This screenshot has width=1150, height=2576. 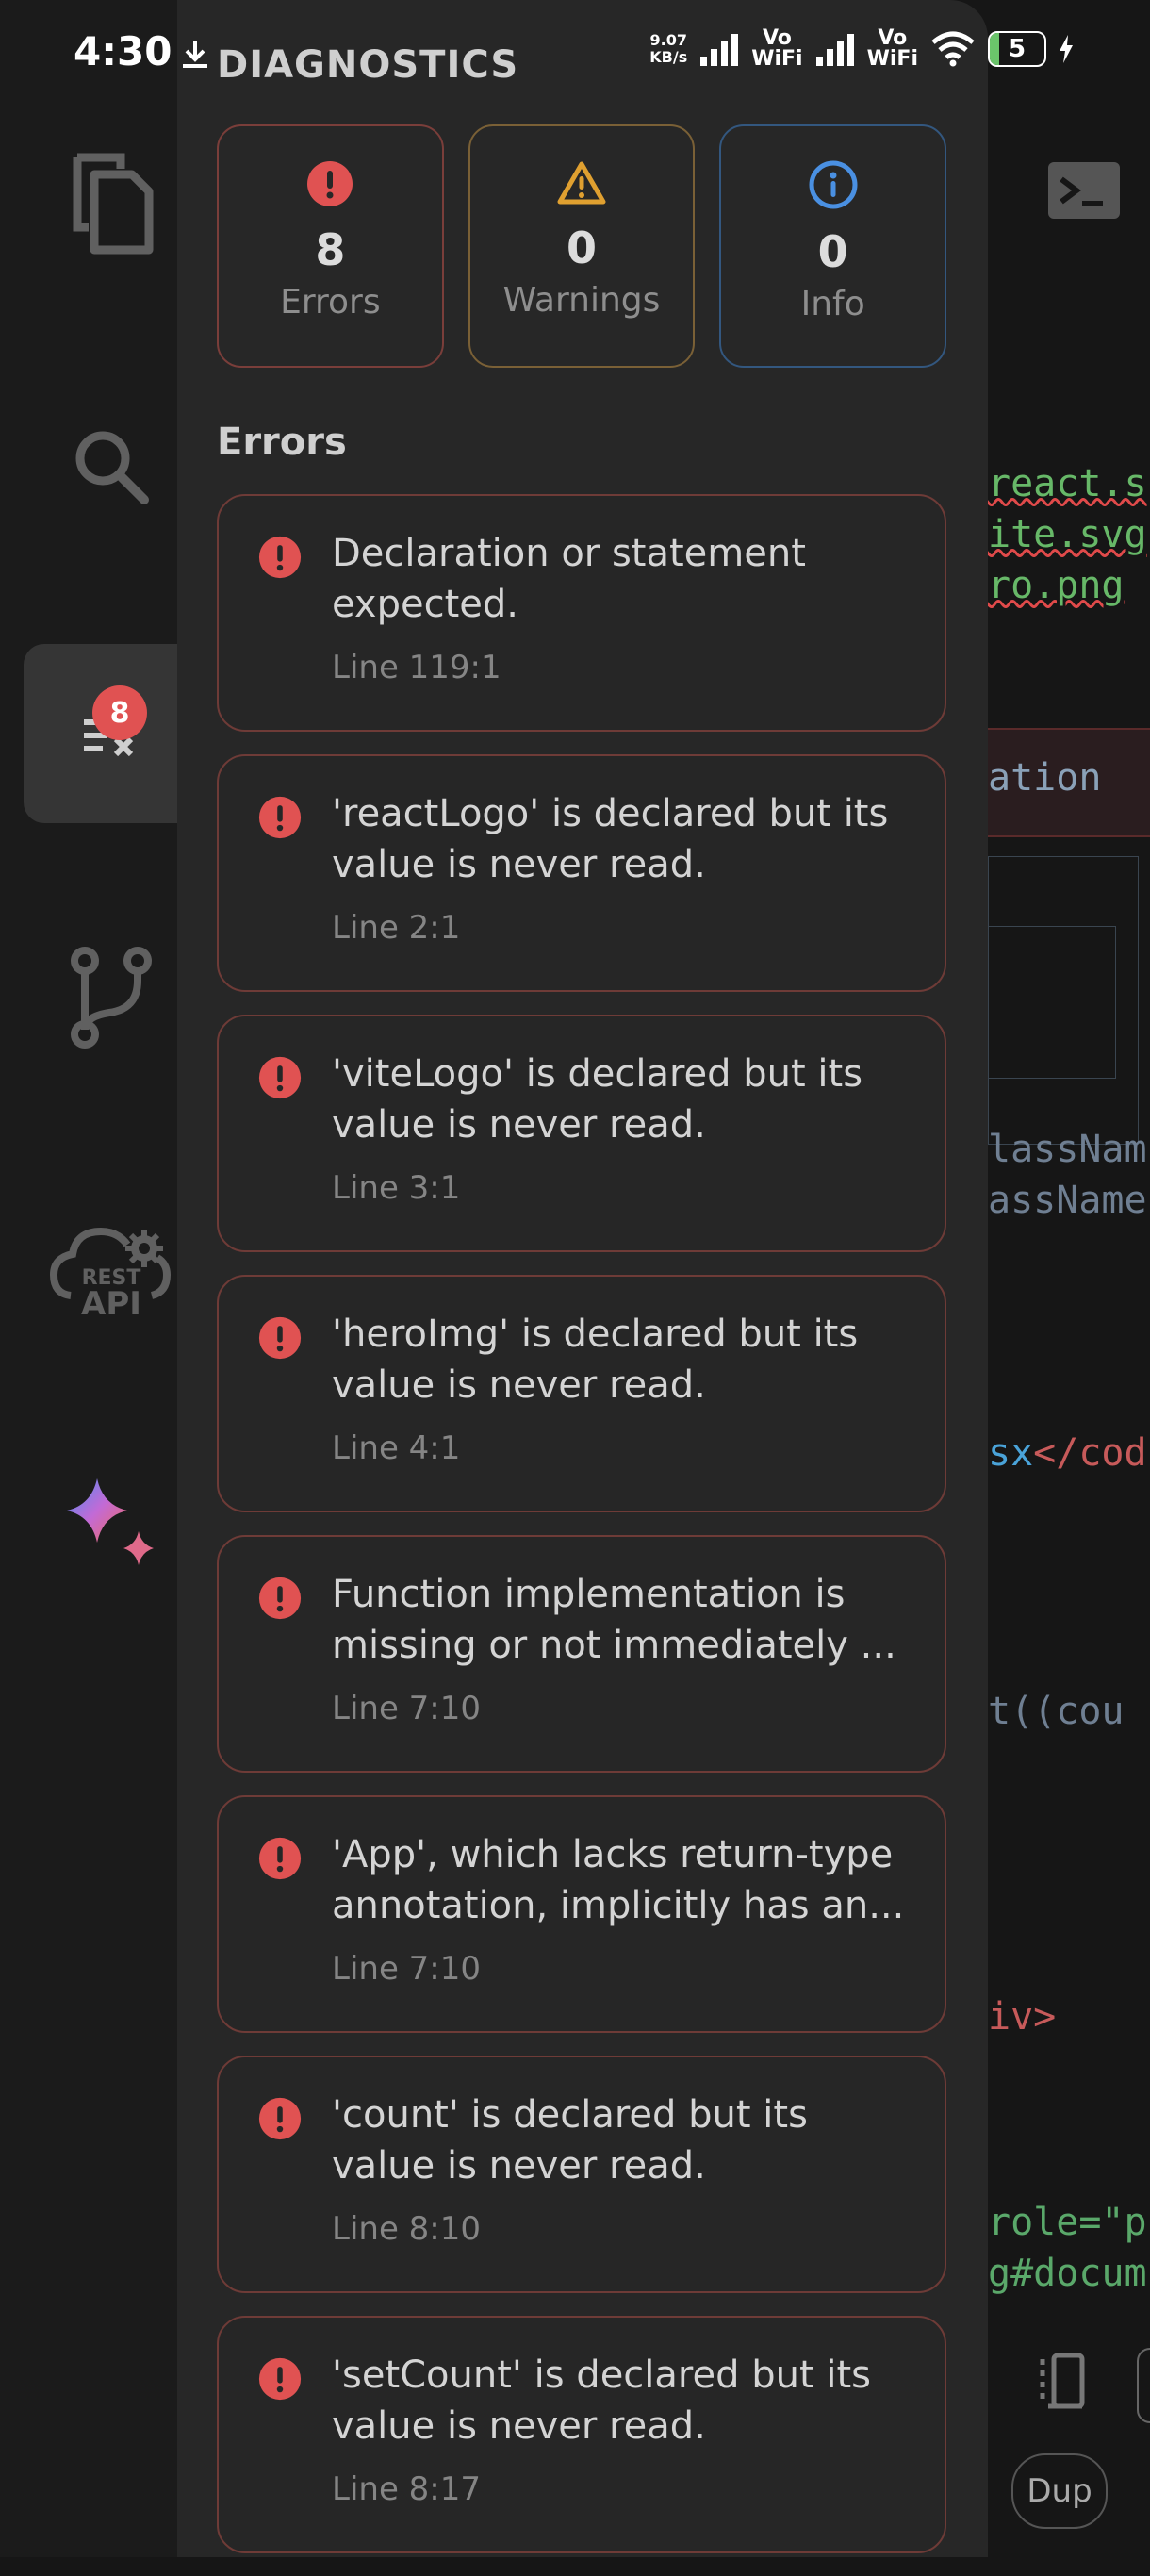 What do you see at coordinates (368, 65) in the screenshot?
I see `drawer-title: DIAGNOSTICS` at bounding box center [368, 65].